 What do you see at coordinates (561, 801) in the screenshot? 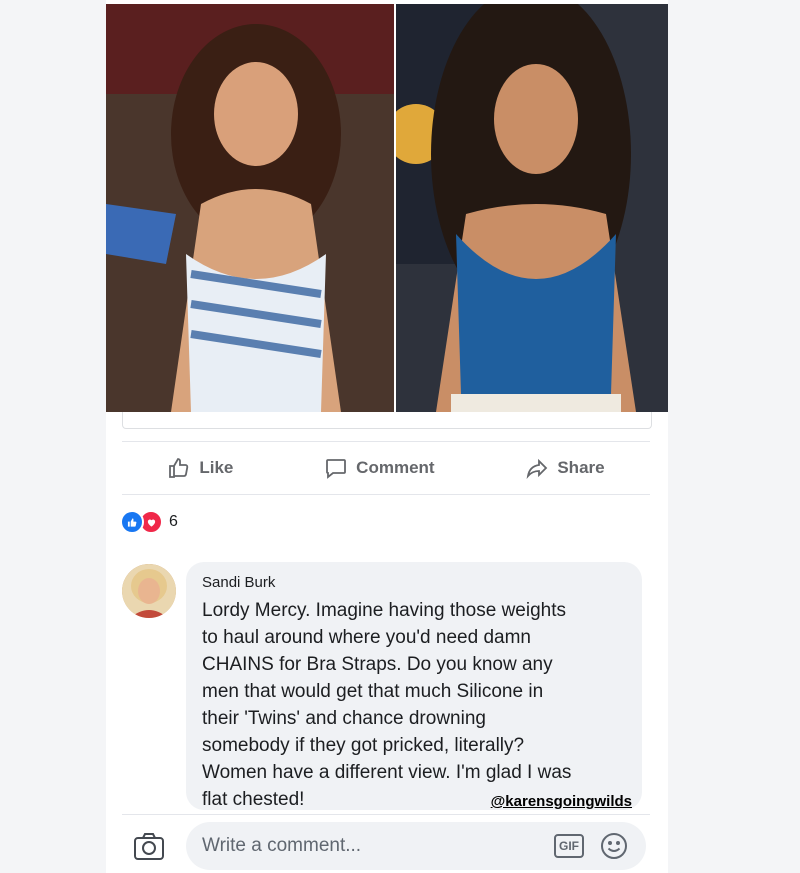
I see `watermark-handle: @karensgoingwilds` at bounding box center [561, 801].